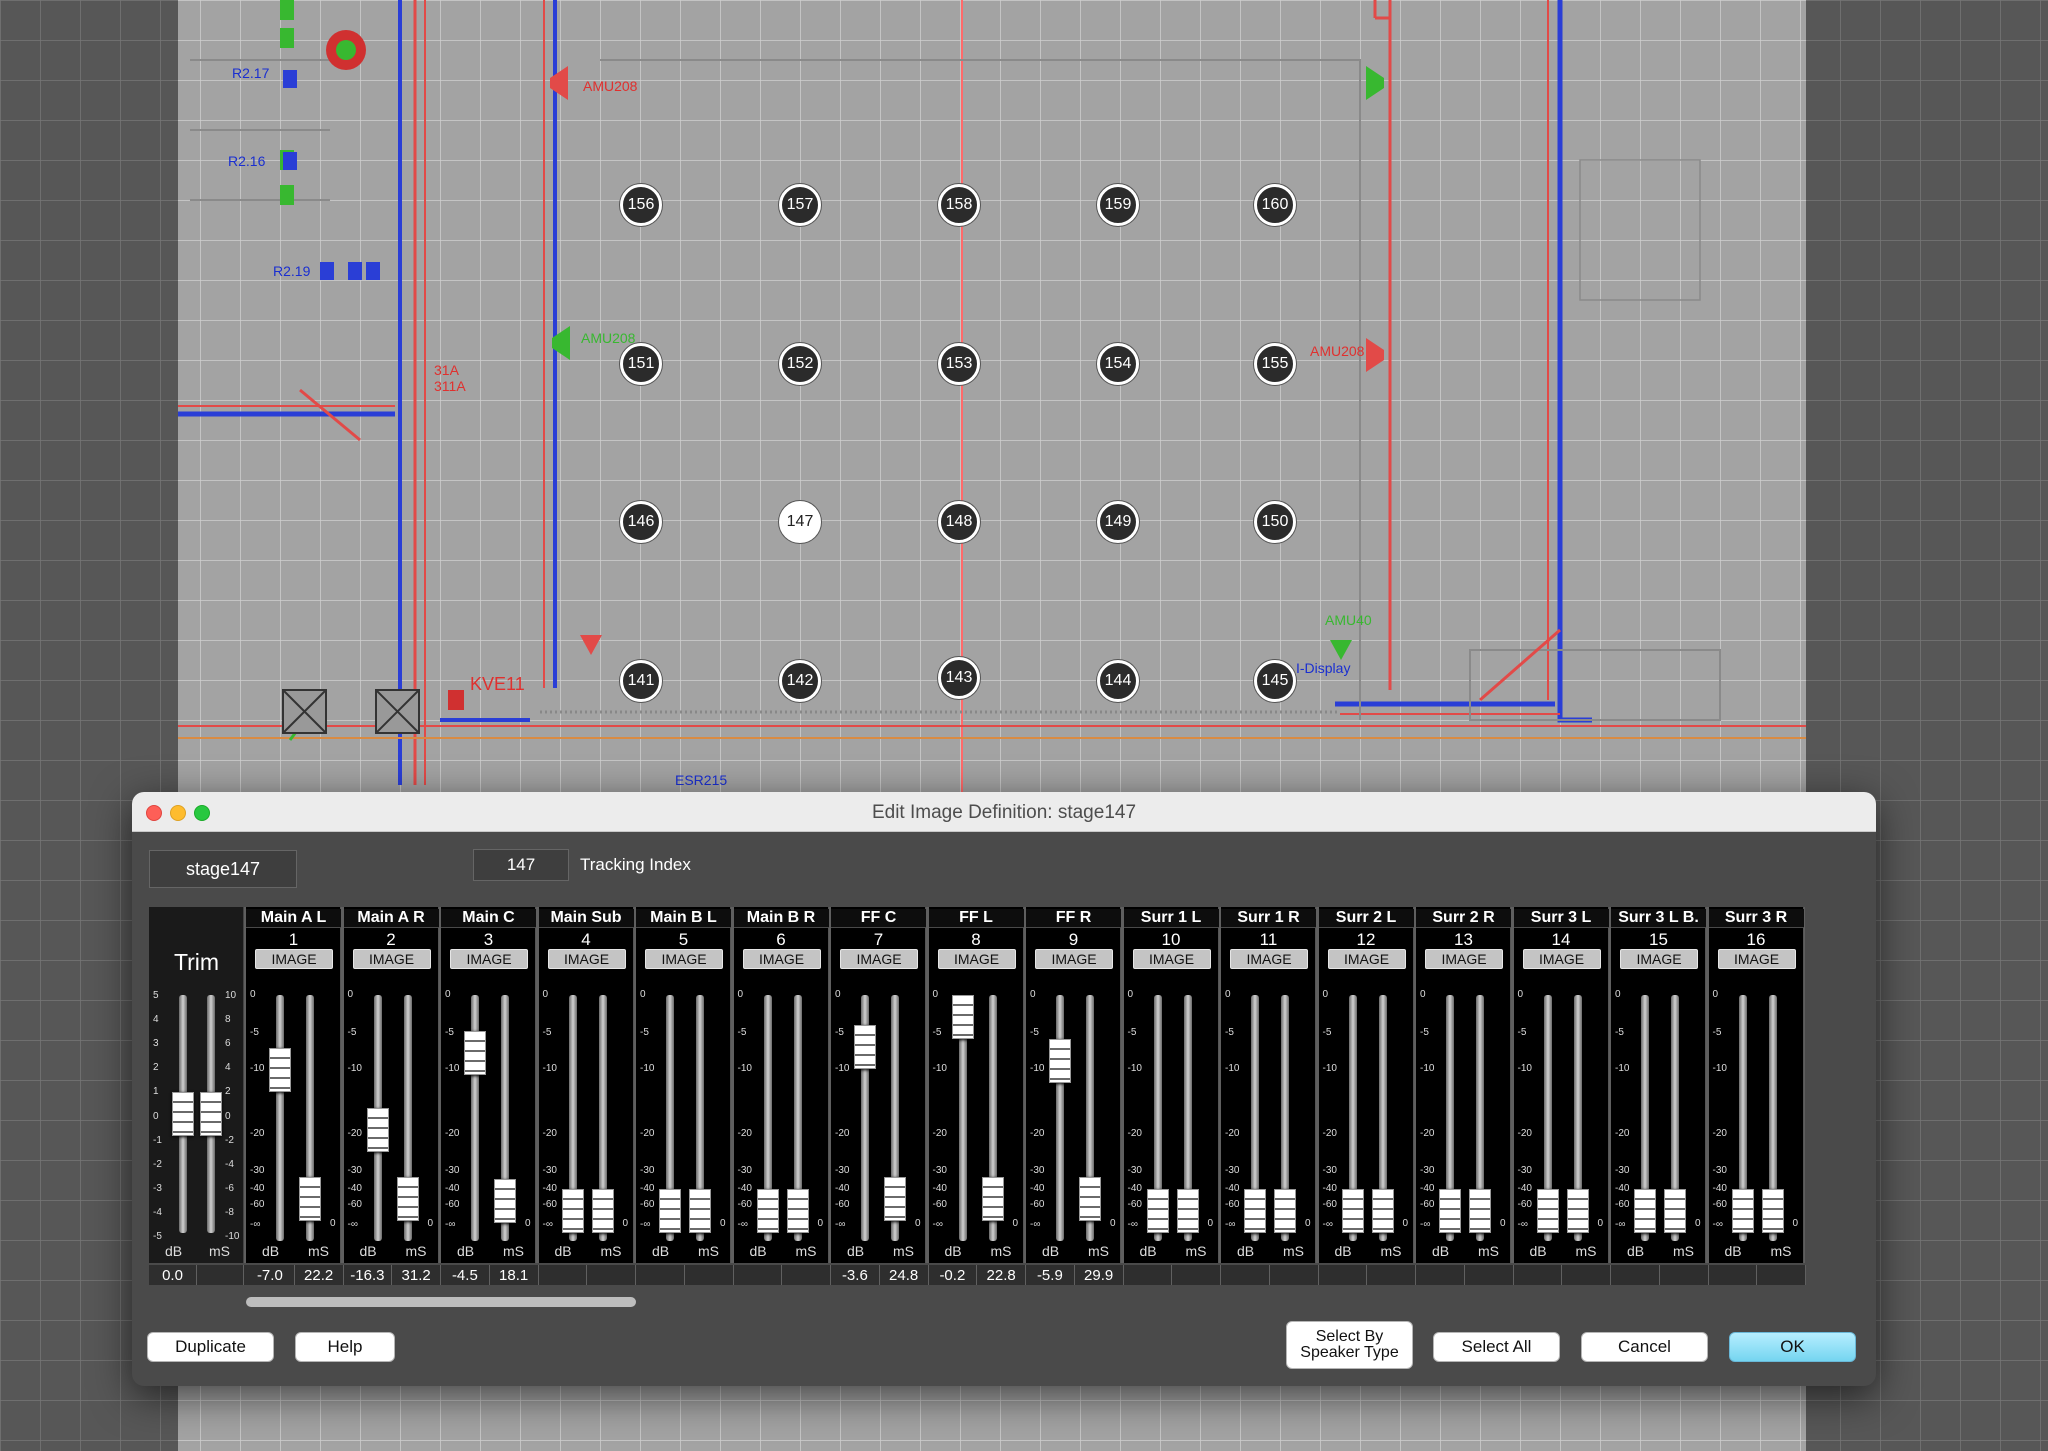  Describe the element at coordinates (641, 522) in the screenshot. I see `stage-node-146: 146` at that location.